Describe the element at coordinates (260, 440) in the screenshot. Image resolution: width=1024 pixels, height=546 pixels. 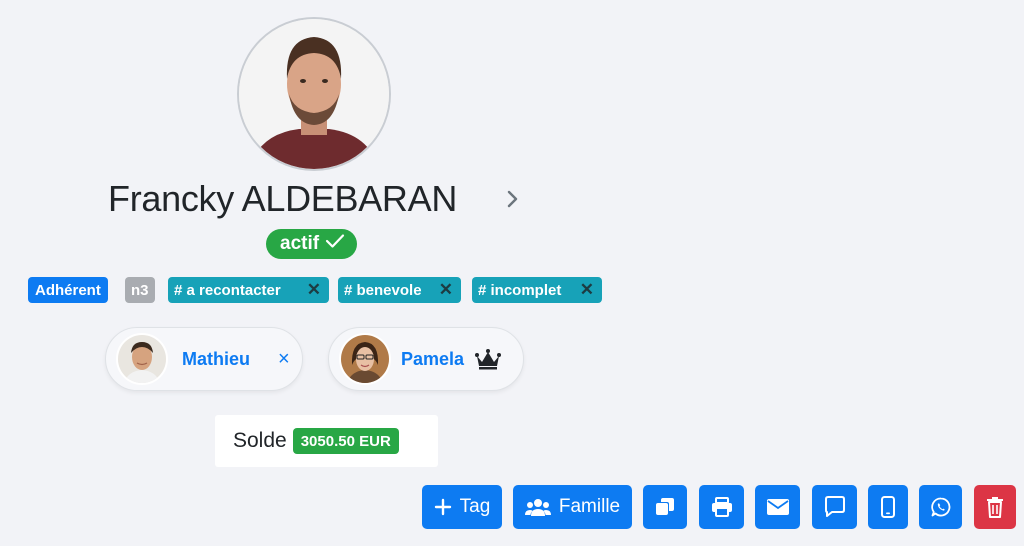
I see `balance-label: Solde` at that location.